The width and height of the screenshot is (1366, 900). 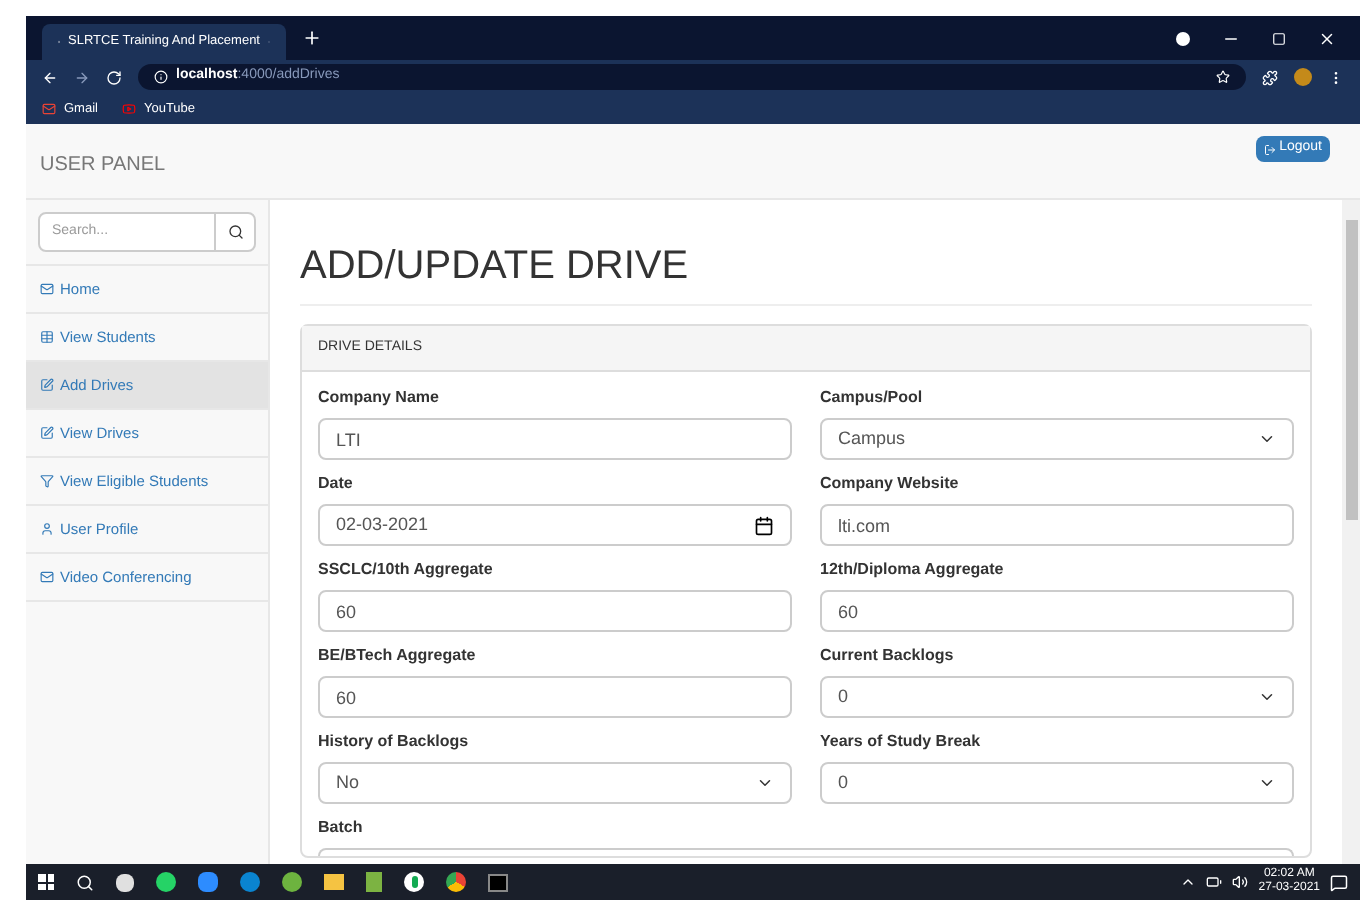 I want to click on puzzle-icon, so click(x=1270, y=77).